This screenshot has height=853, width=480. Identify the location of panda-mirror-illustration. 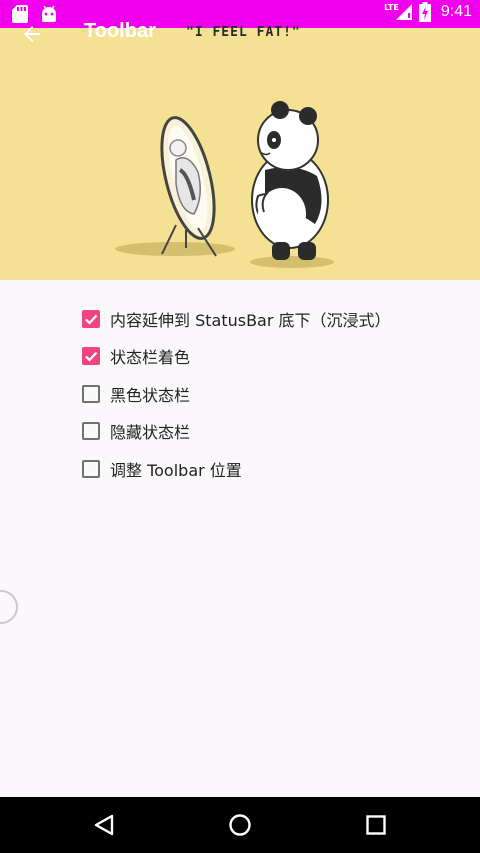
(224, 184).